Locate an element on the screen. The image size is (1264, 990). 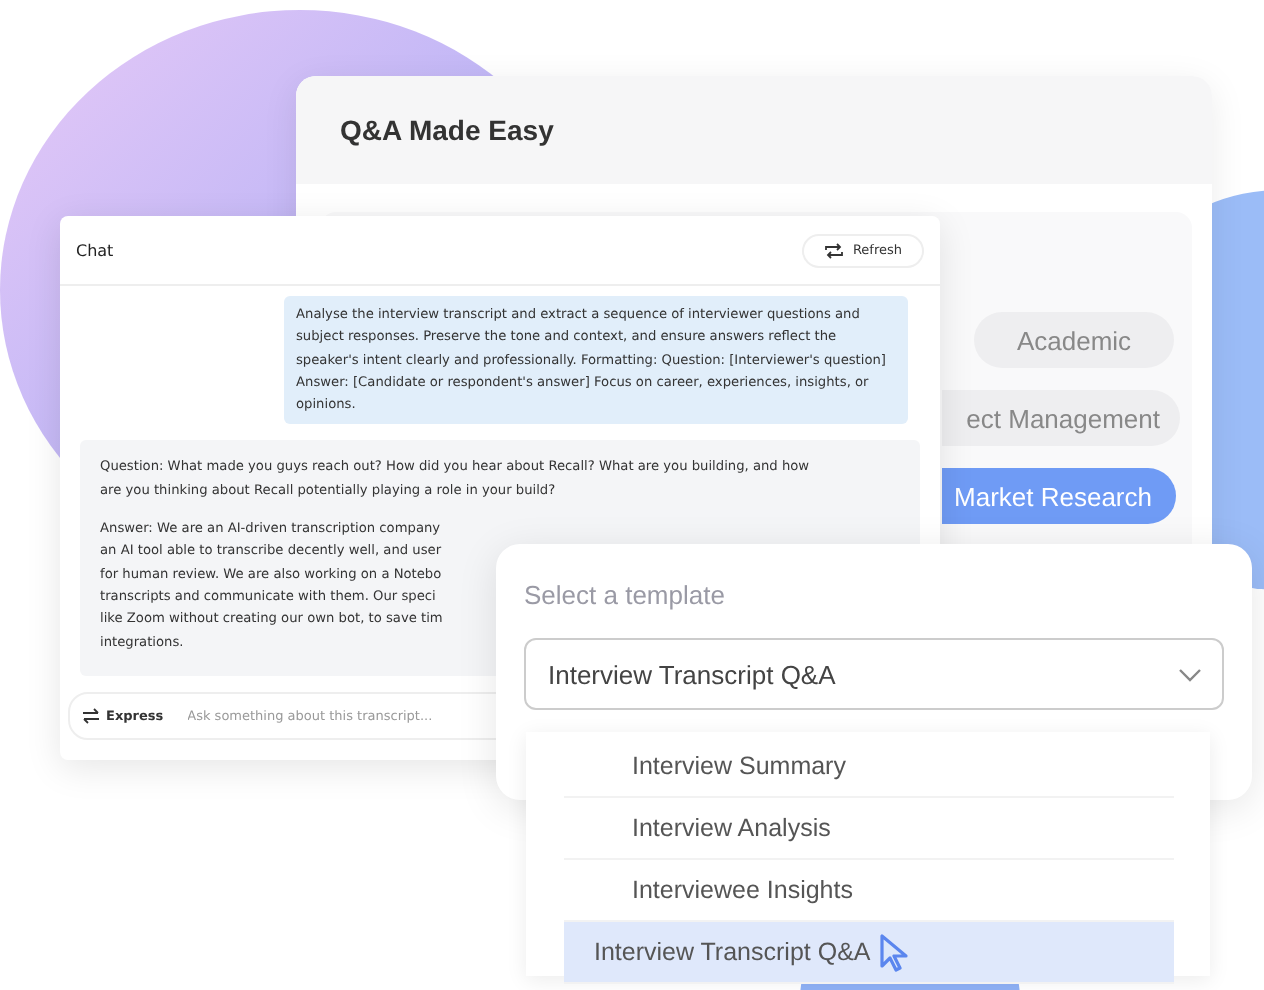
template-label: Select a template is located at coordinates (625, 595).